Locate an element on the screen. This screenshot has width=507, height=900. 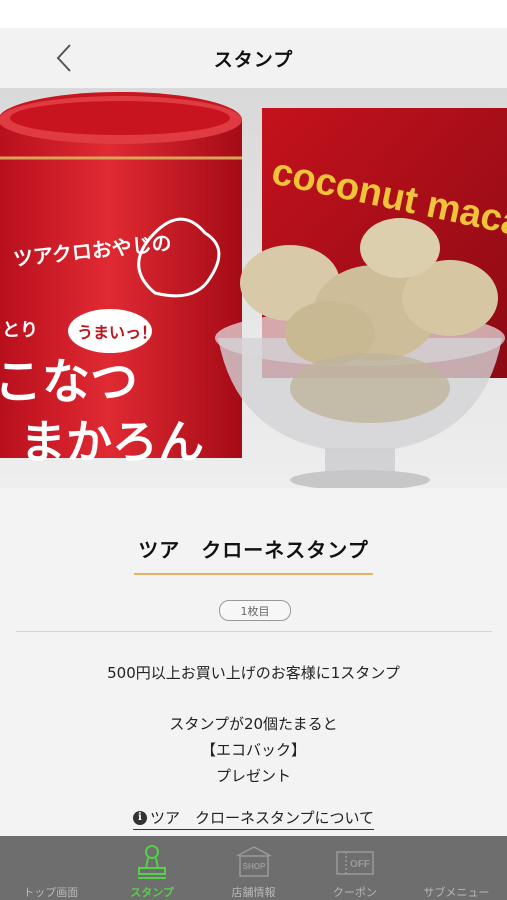
tab-shop-label: 店舗情報 is located at coordinates (253, 892).